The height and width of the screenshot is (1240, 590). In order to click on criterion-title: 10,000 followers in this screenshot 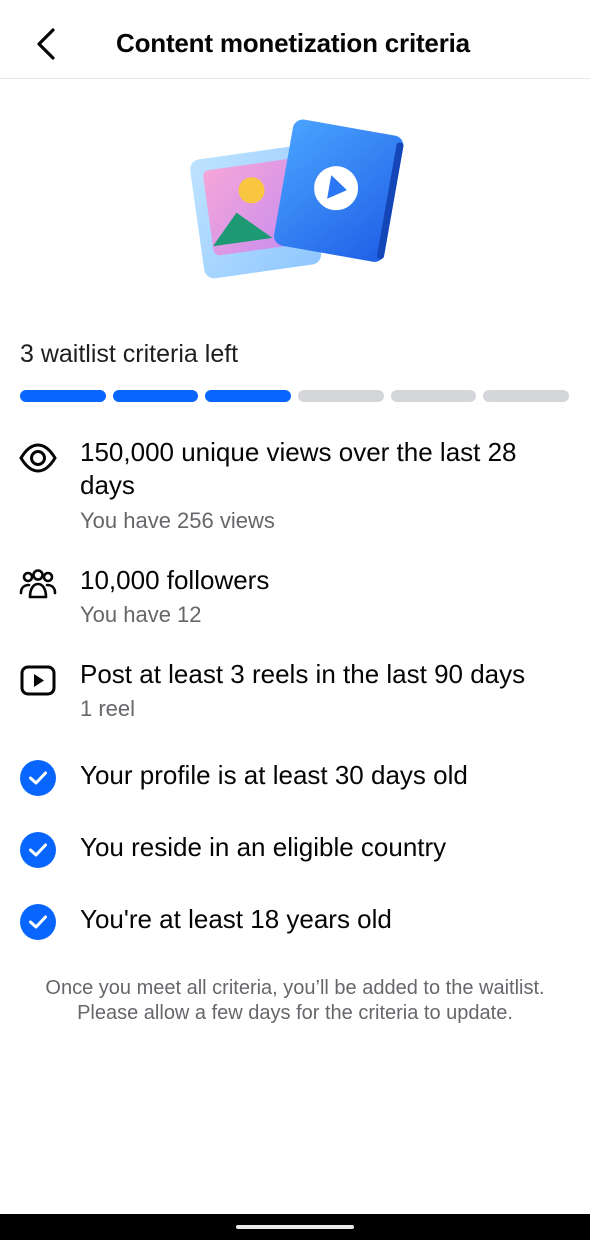, I will do `click(175, 580)`.